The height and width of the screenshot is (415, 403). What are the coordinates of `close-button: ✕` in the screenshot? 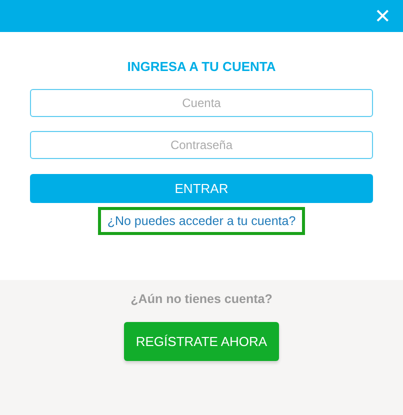 It's located at (382, 16).